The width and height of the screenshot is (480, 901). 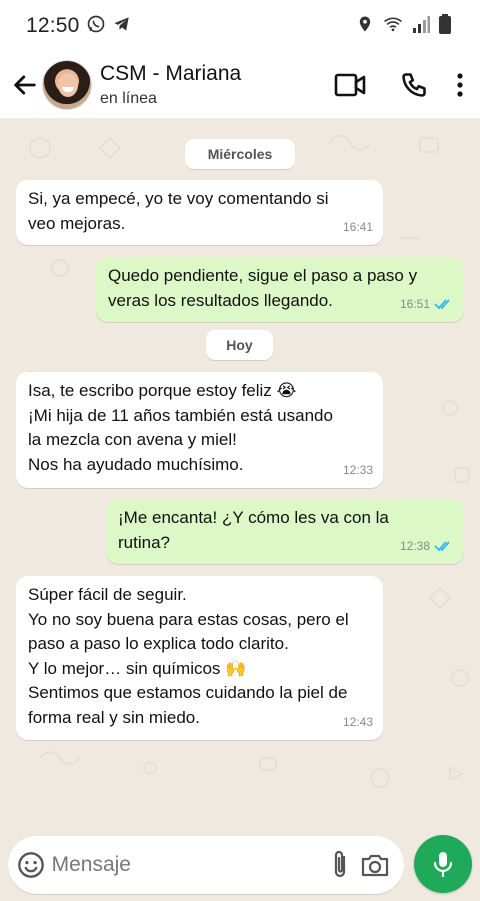 I want to click on avatar-face, so click(x=68, y=85).